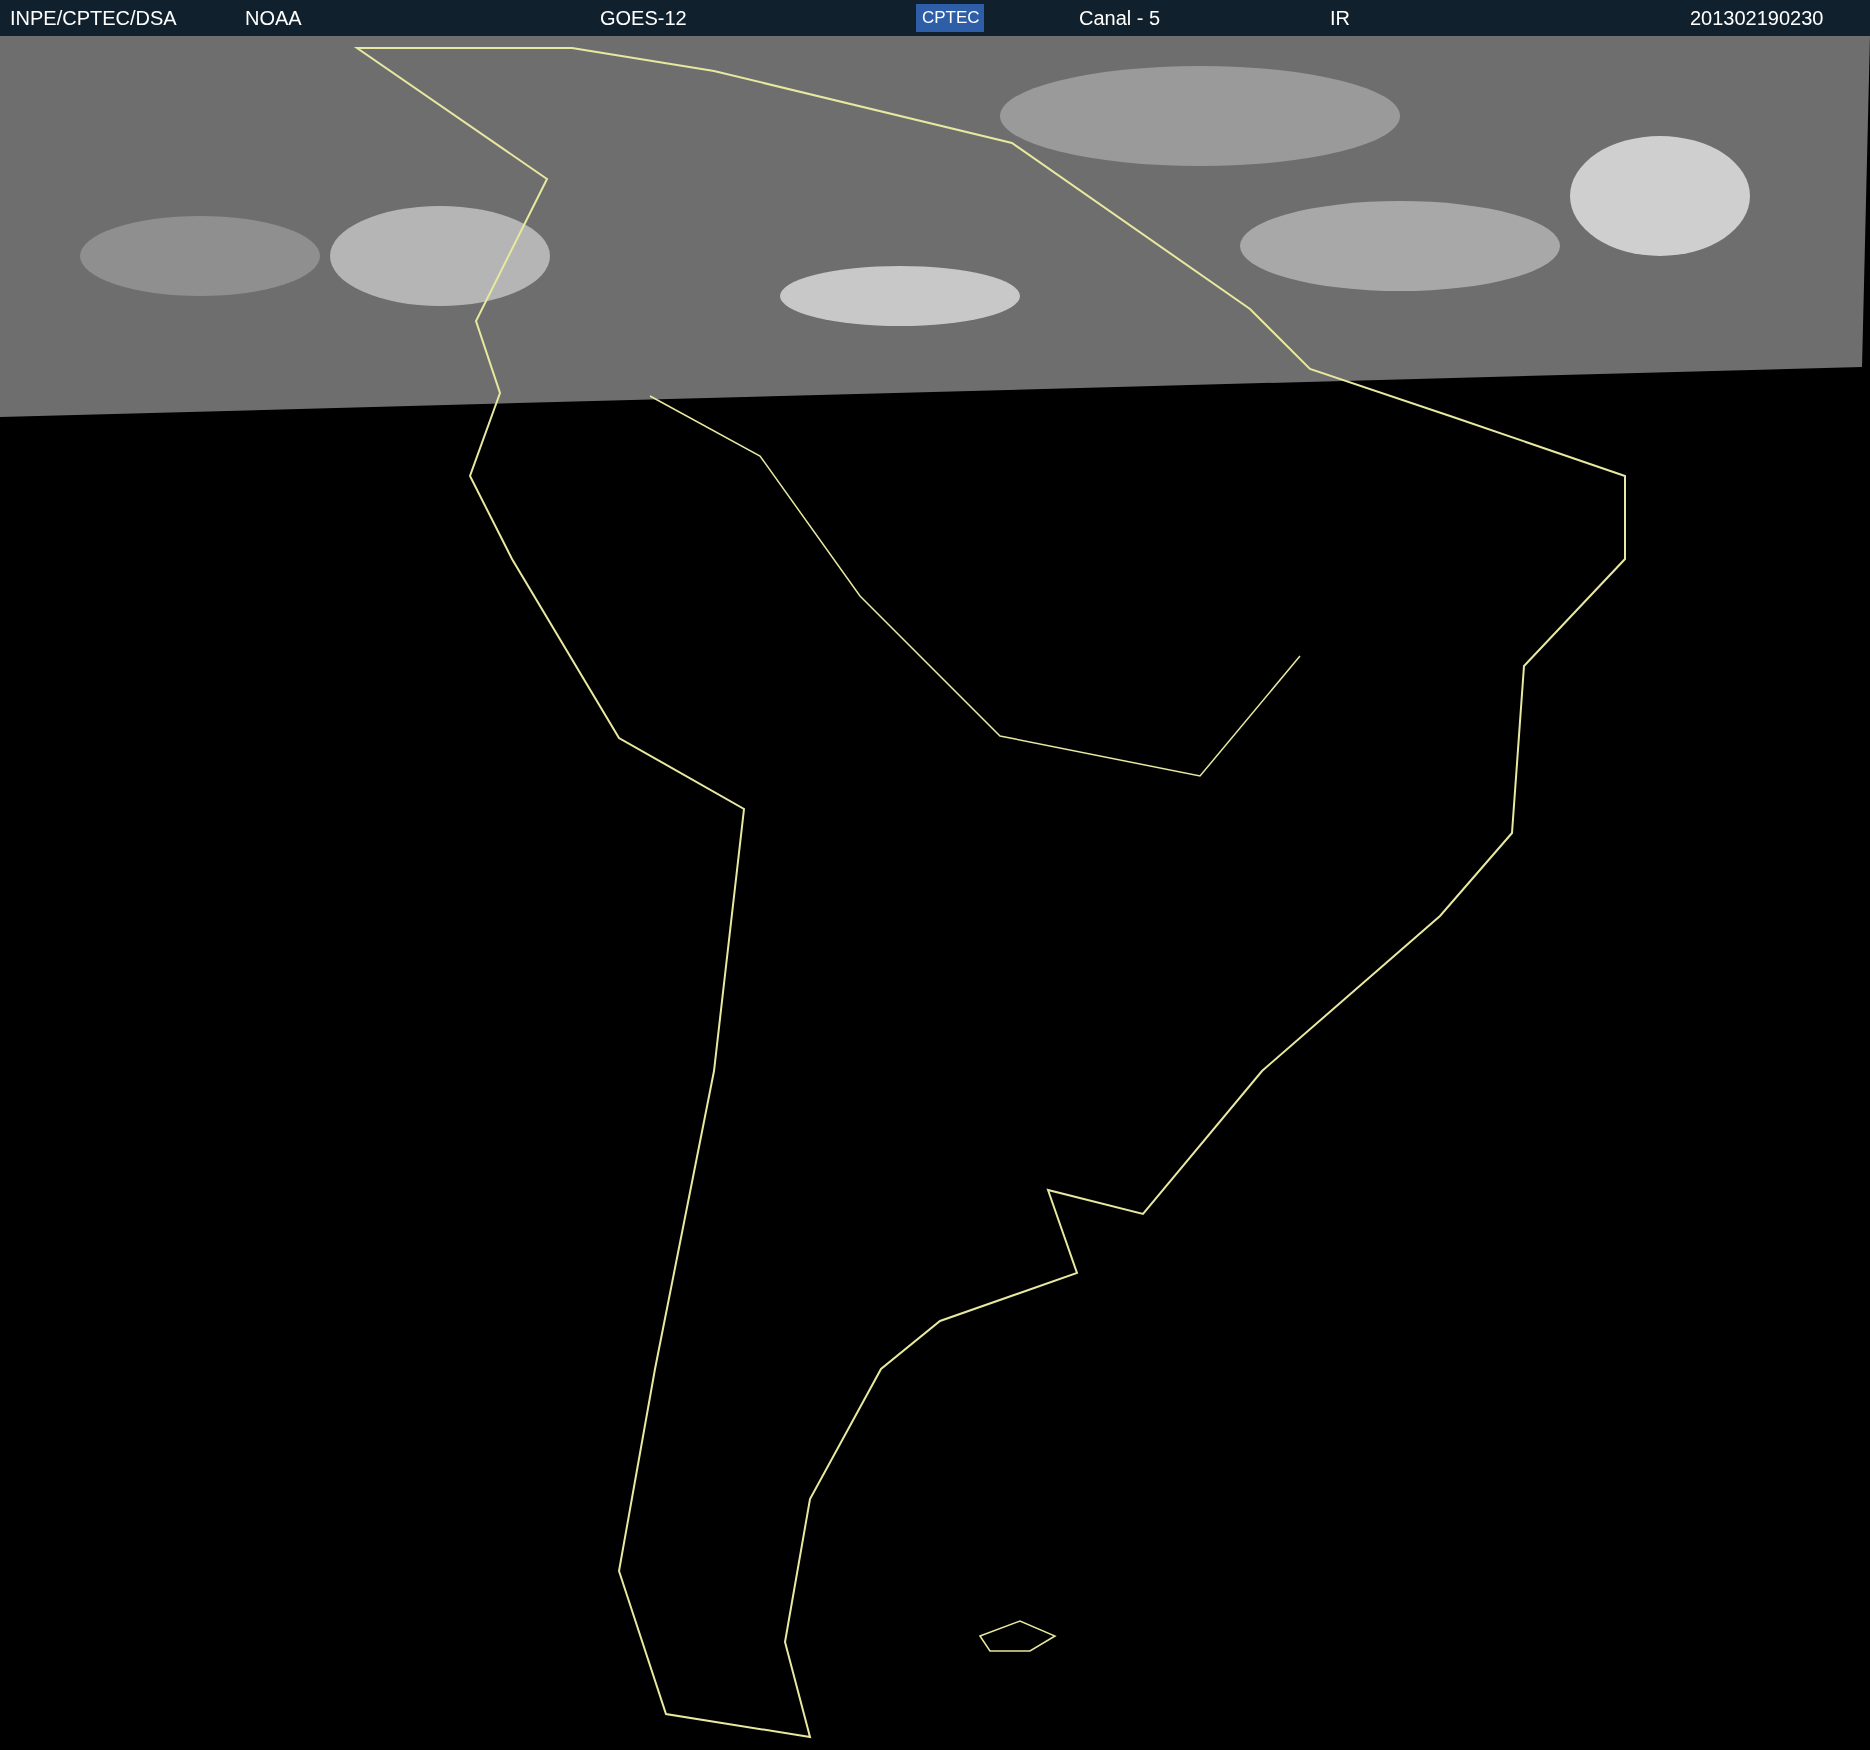 This screenshot has height=1750, width=1870. I want to click on header-label: IR, so click(1340, 18).